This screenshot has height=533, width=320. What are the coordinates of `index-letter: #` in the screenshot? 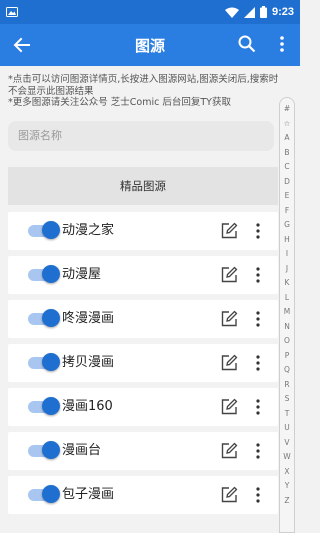 It's located at (287, 109).